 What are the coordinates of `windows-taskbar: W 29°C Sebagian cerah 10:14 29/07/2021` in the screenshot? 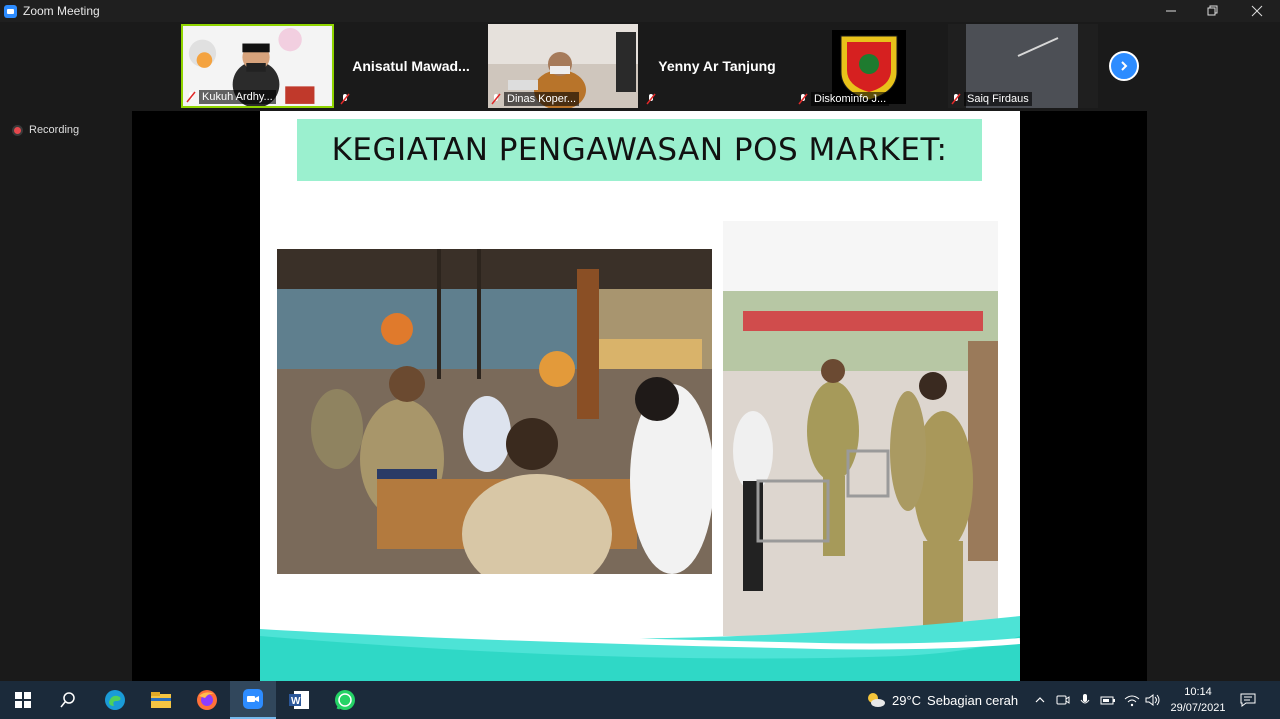 It's located at (640, 700).